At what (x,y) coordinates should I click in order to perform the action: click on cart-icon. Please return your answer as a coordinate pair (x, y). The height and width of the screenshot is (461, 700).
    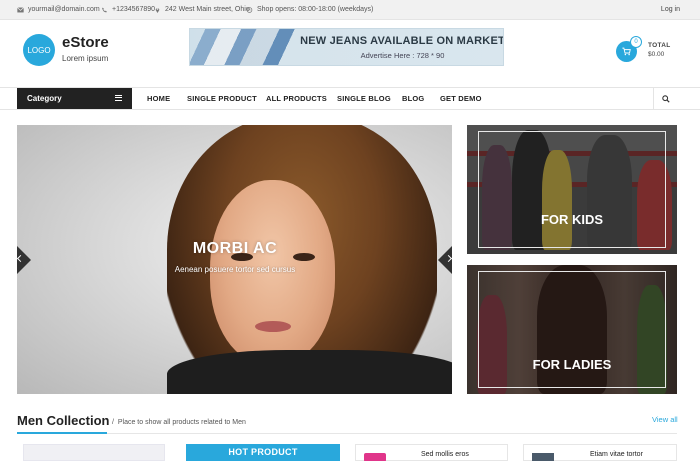
    Looking at the image, I should click on (626, 51).